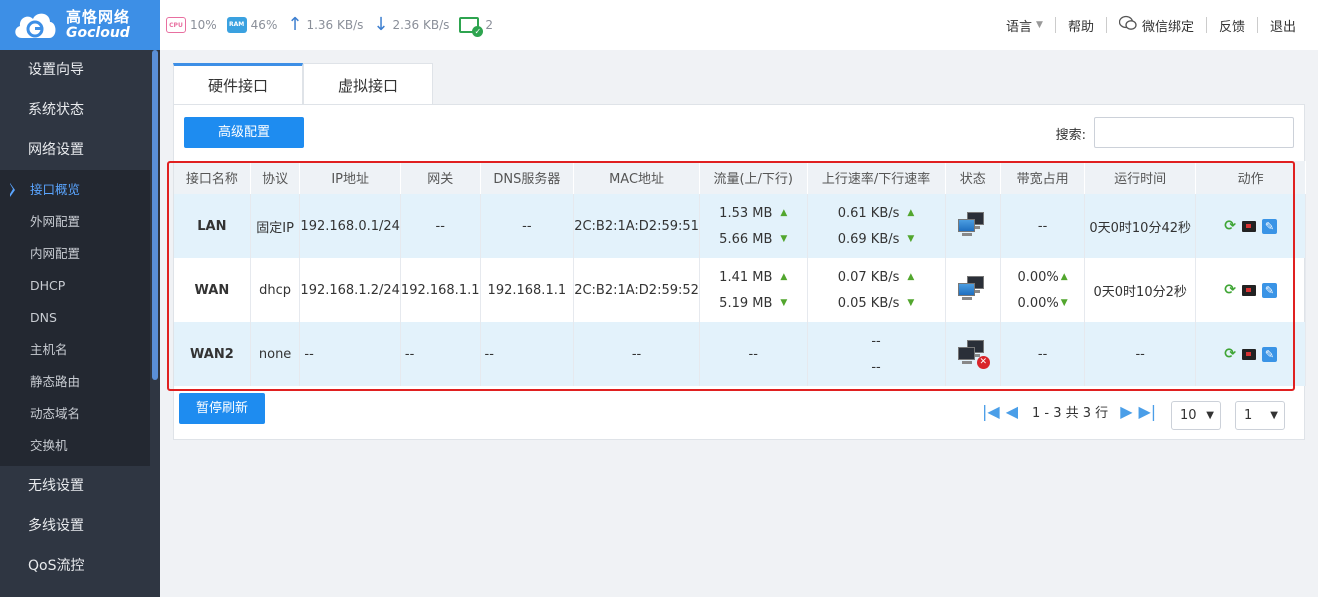  Describe the element at coordinates (75, 566) in the screenshot. I see `sidebar-item-qos: QoS流控` at that location.